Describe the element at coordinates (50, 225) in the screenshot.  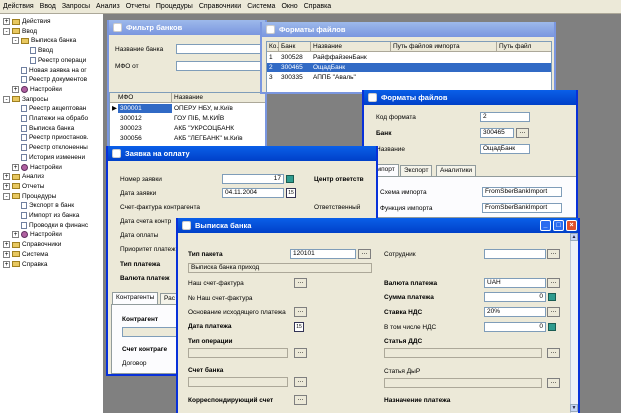
I see `tree-node: Проводки в финанс` at that location.